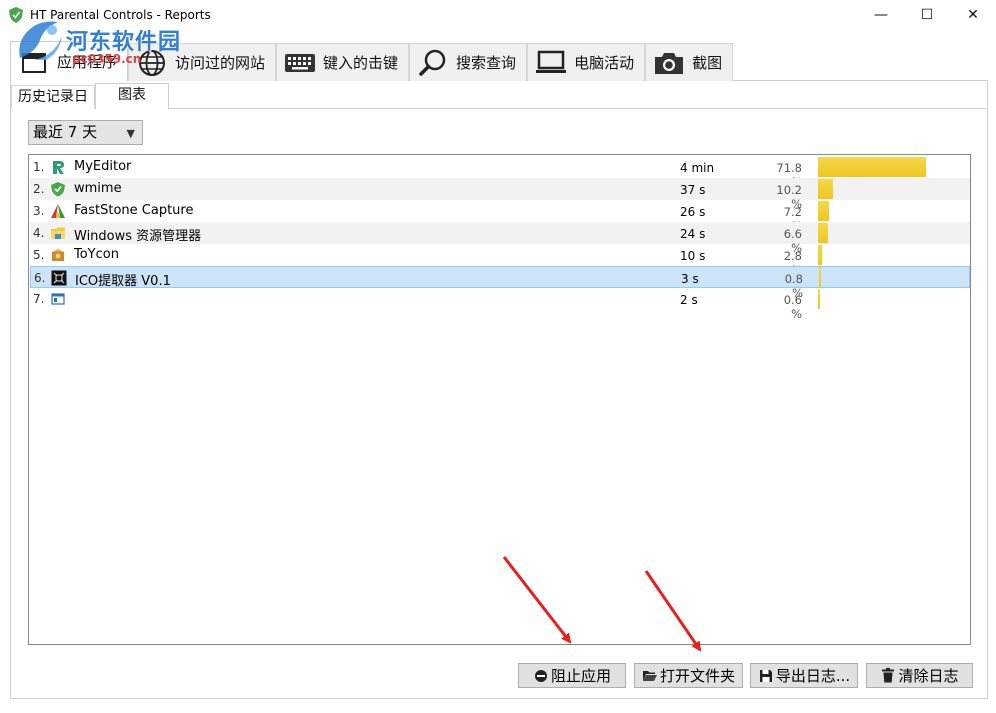  I want to click on tab-screenshots: 截图, so click(689, 62).